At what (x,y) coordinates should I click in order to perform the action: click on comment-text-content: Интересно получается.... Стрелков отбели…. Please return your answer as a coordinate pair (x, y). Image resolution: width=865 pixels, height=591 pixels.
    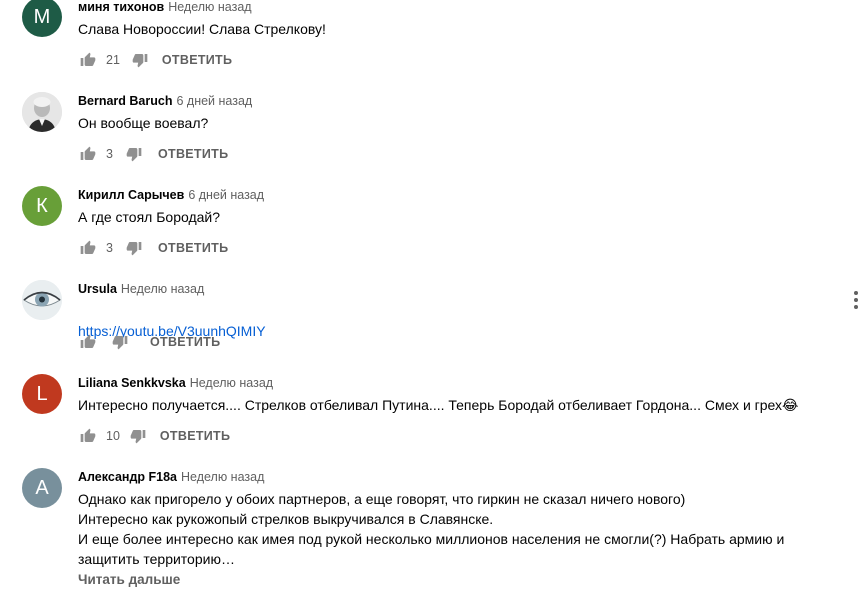
    Looking at the image, I should click on (430, 405).